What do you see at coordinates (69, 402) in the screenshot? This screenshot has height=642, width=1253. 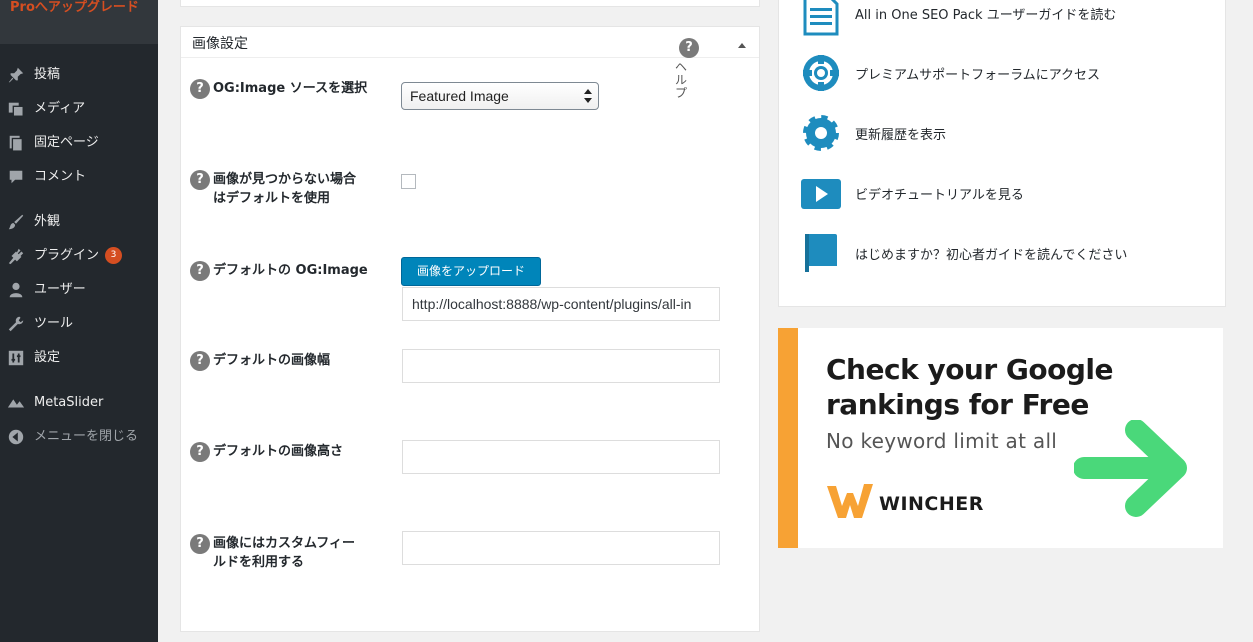 I see `sidebar-item-label: MetaSlider` at bounding box center [69, 402].